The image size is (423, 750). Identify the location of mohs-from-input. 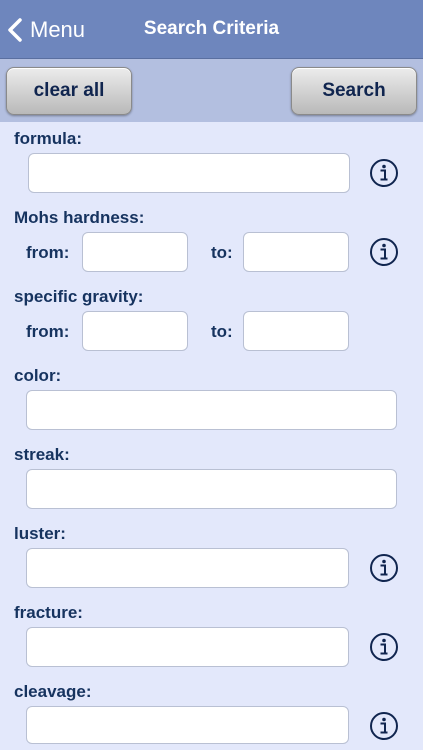
(135, 252).